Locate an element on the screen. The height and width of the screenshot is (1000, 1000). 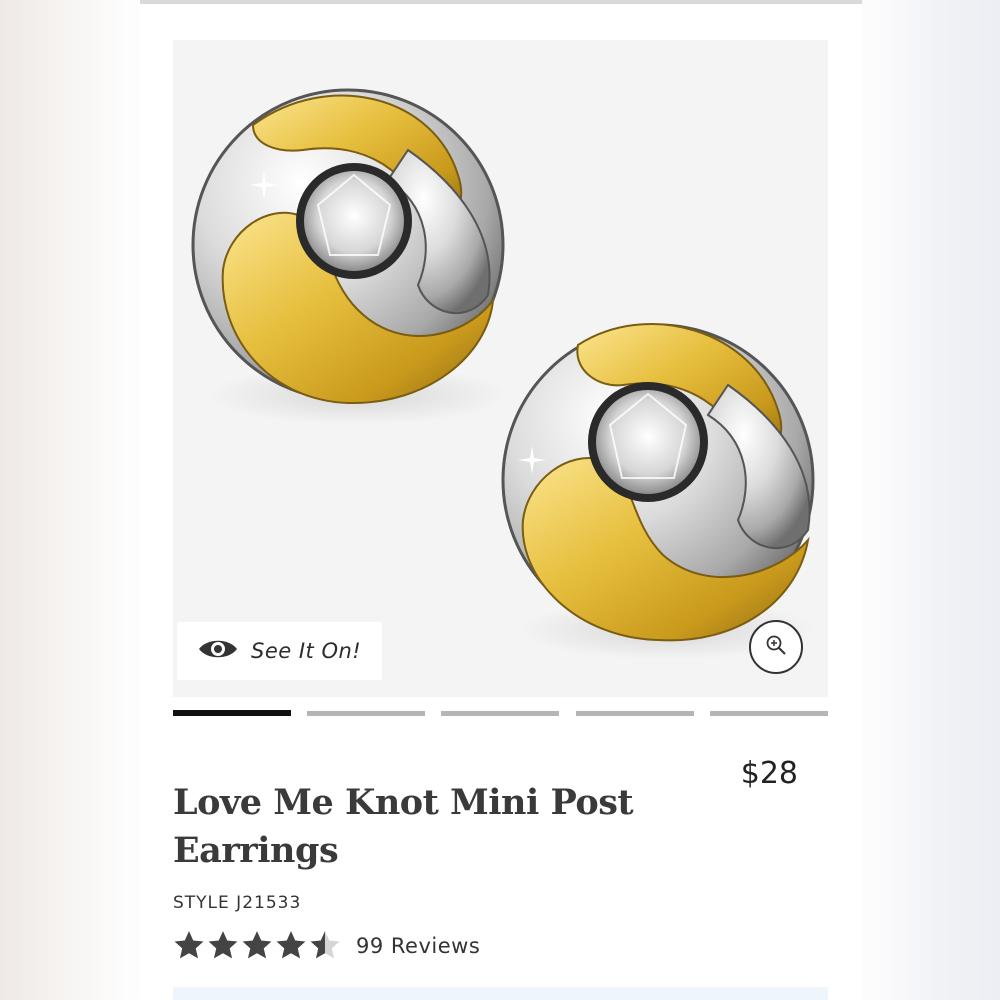
star-half-icon is located at coordinates (325, 945).